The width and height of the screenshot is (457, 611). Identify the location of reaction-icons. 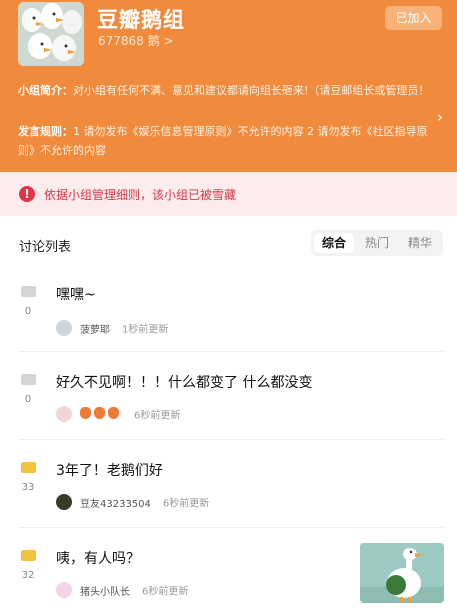
(101, 414).